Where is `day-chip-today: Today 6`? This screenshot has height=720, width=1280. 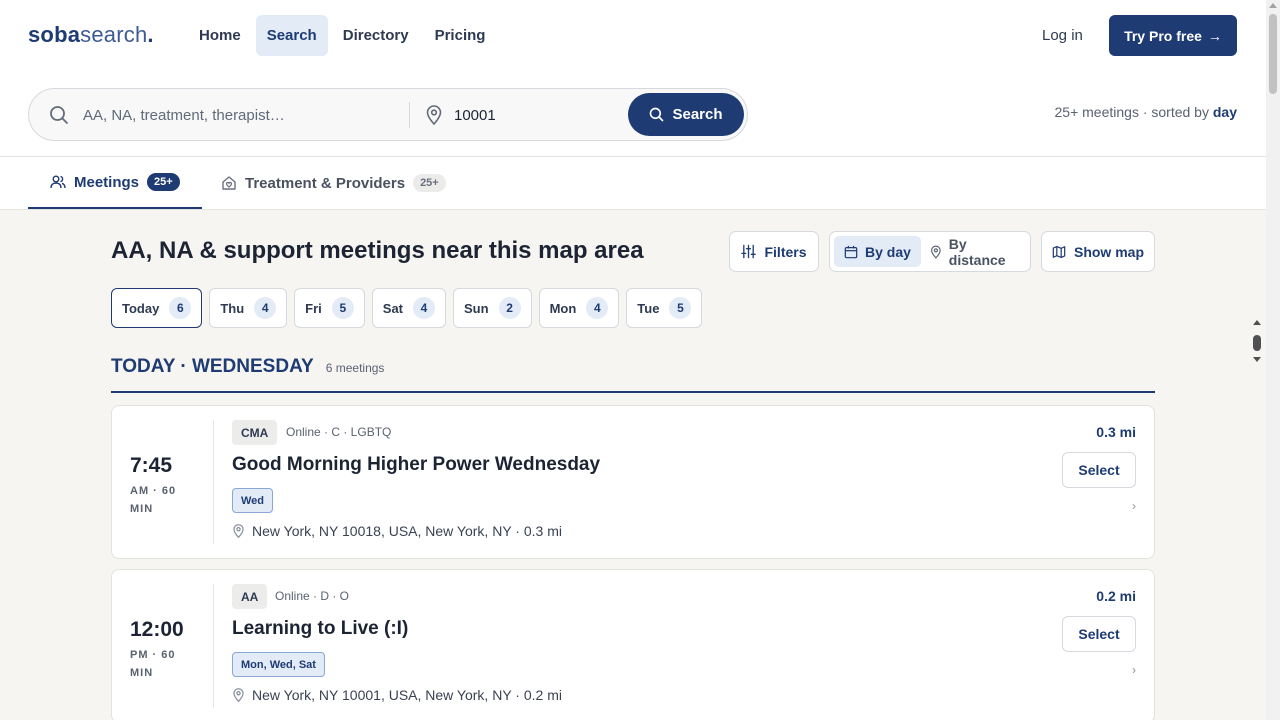
day-chip-today: Today 6 is located at coordinates (157, 308).